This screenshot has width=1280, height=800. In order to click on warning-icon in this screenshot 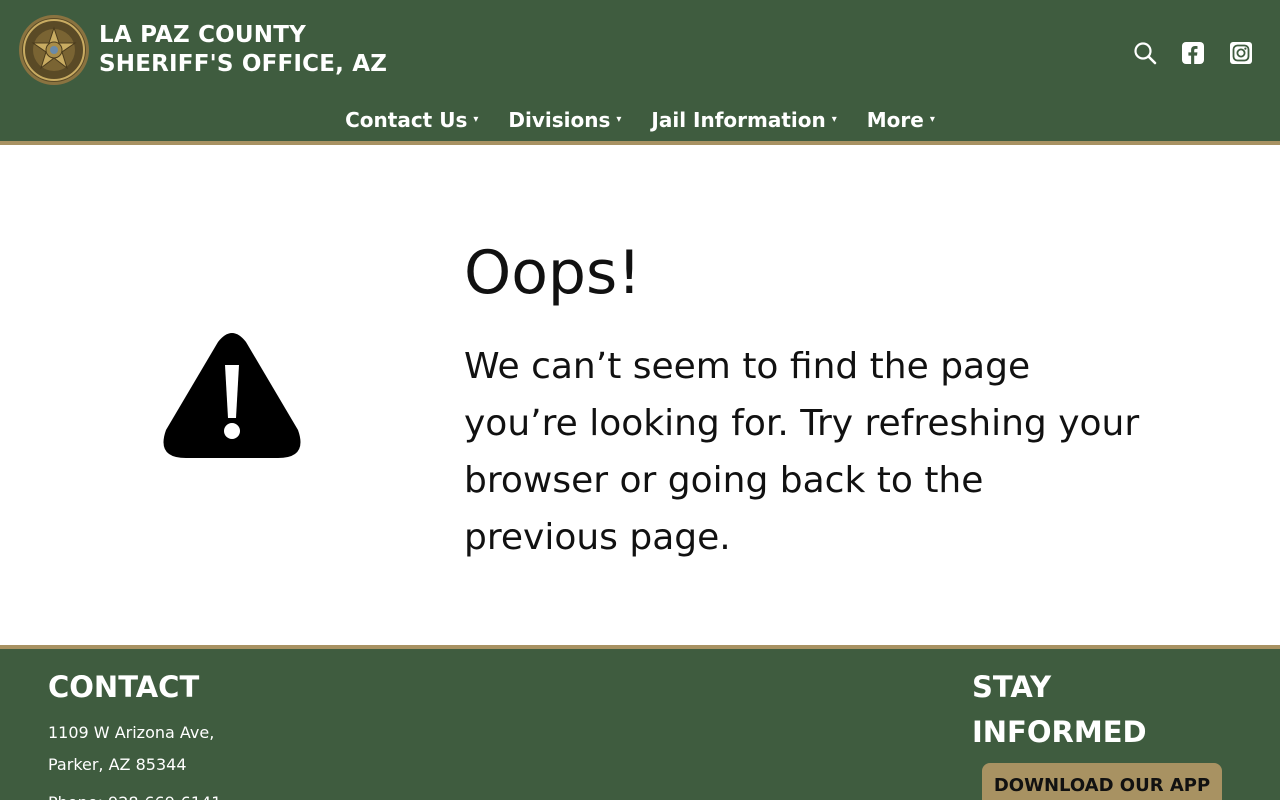, I will do `click(232, 395)`.